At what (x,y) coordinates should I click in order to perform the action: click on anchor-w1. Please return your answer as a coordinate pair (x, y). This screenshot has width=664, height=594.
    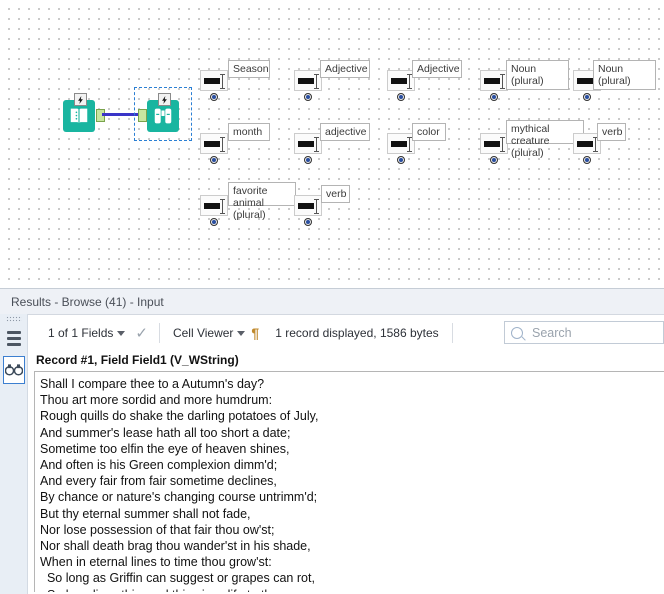
    Looking at the image, I should click on (214, 97).